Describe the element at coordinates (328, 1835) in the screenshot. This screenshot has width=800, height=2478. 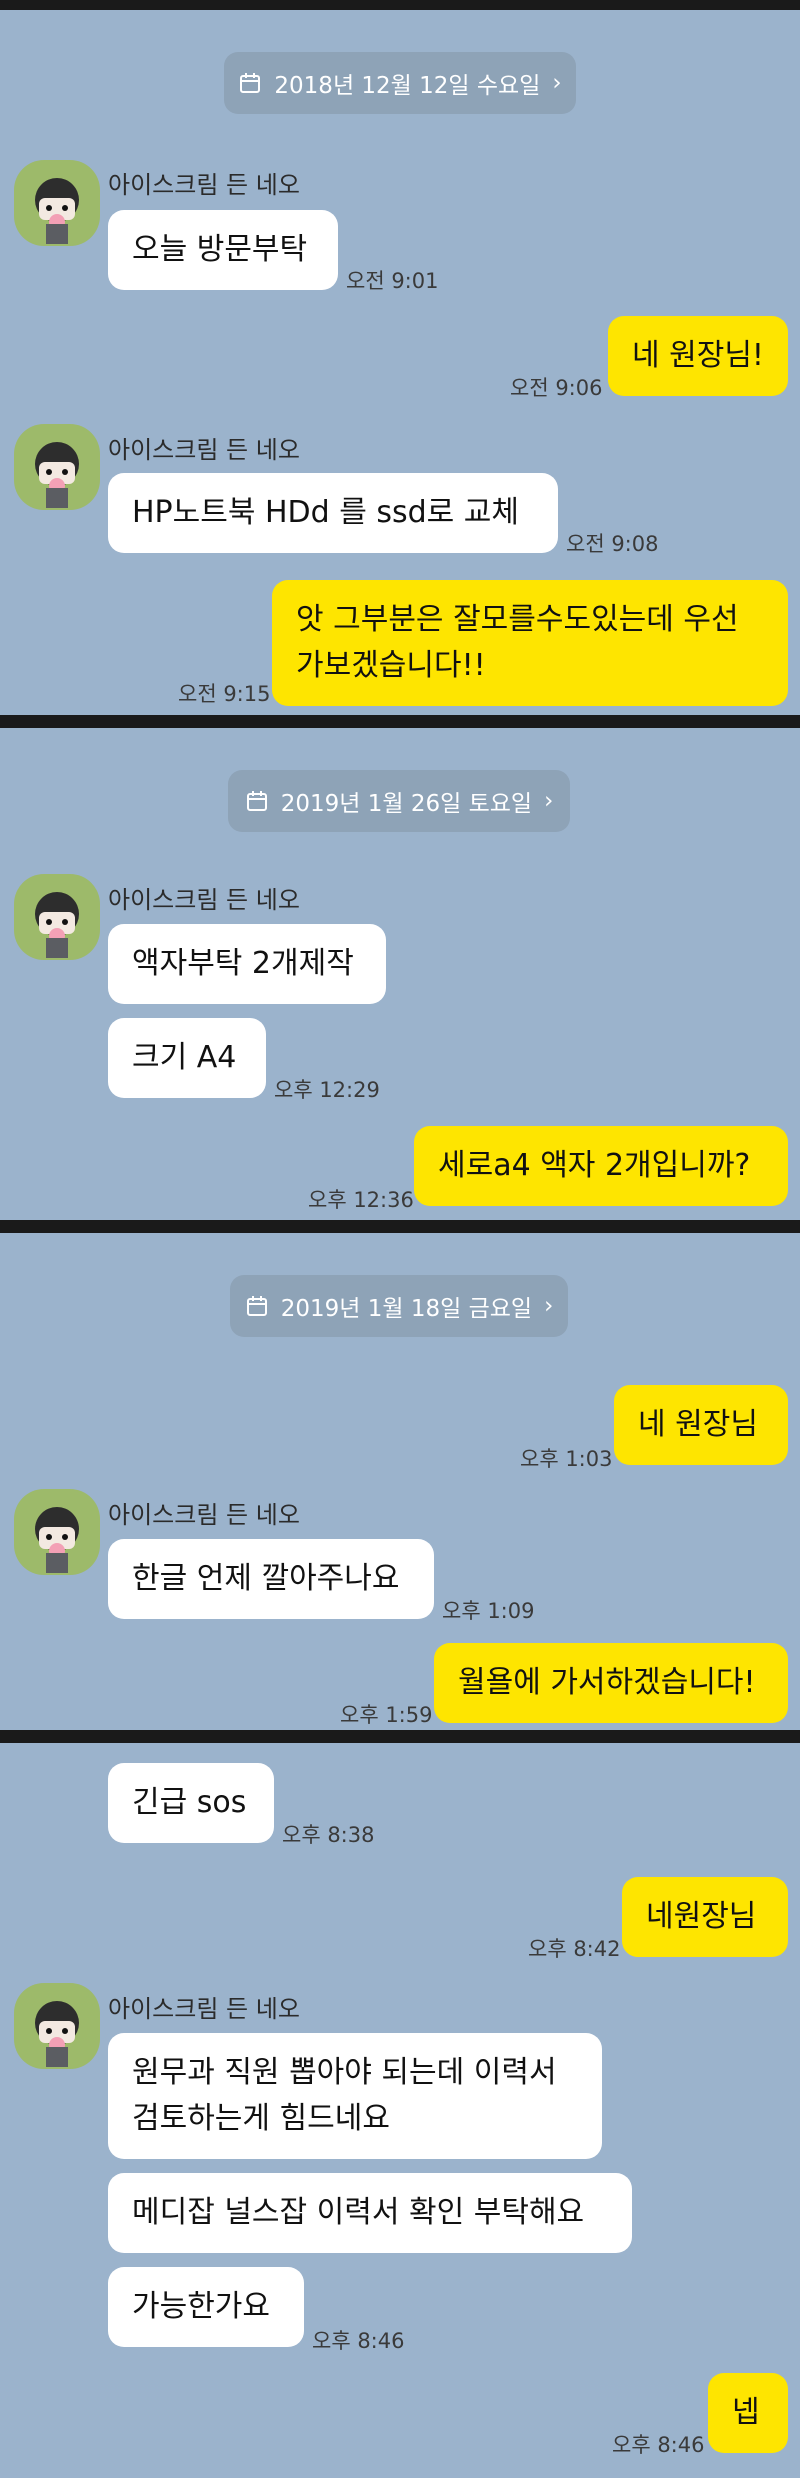
I see `message-time: 오후 8:38` at that location.